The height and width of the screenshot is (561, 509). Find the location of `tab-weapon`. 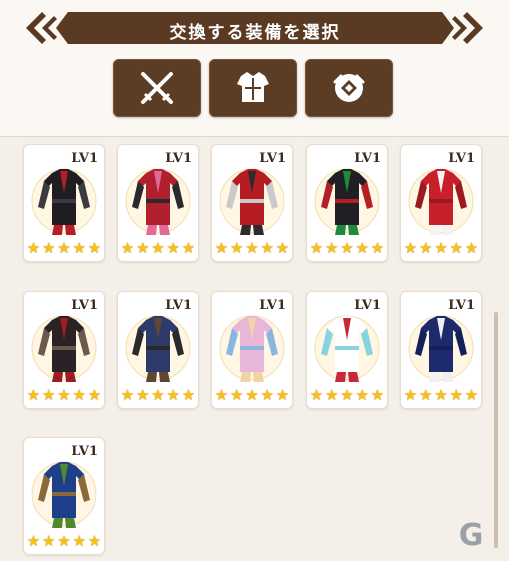

tab-weapon is located at coordinates (157, 88).